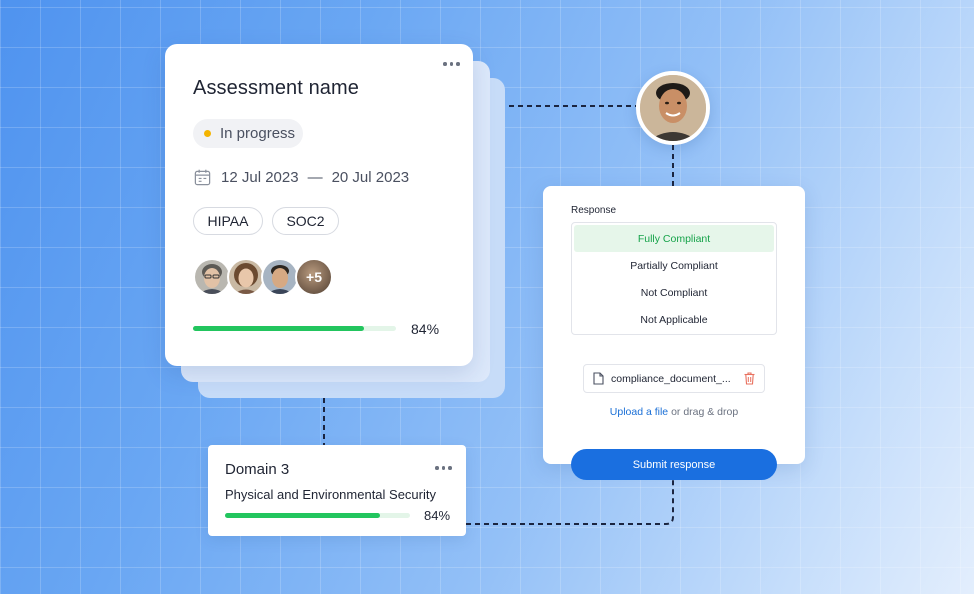  I want to click on status-text: In progress, so click(258, 133).